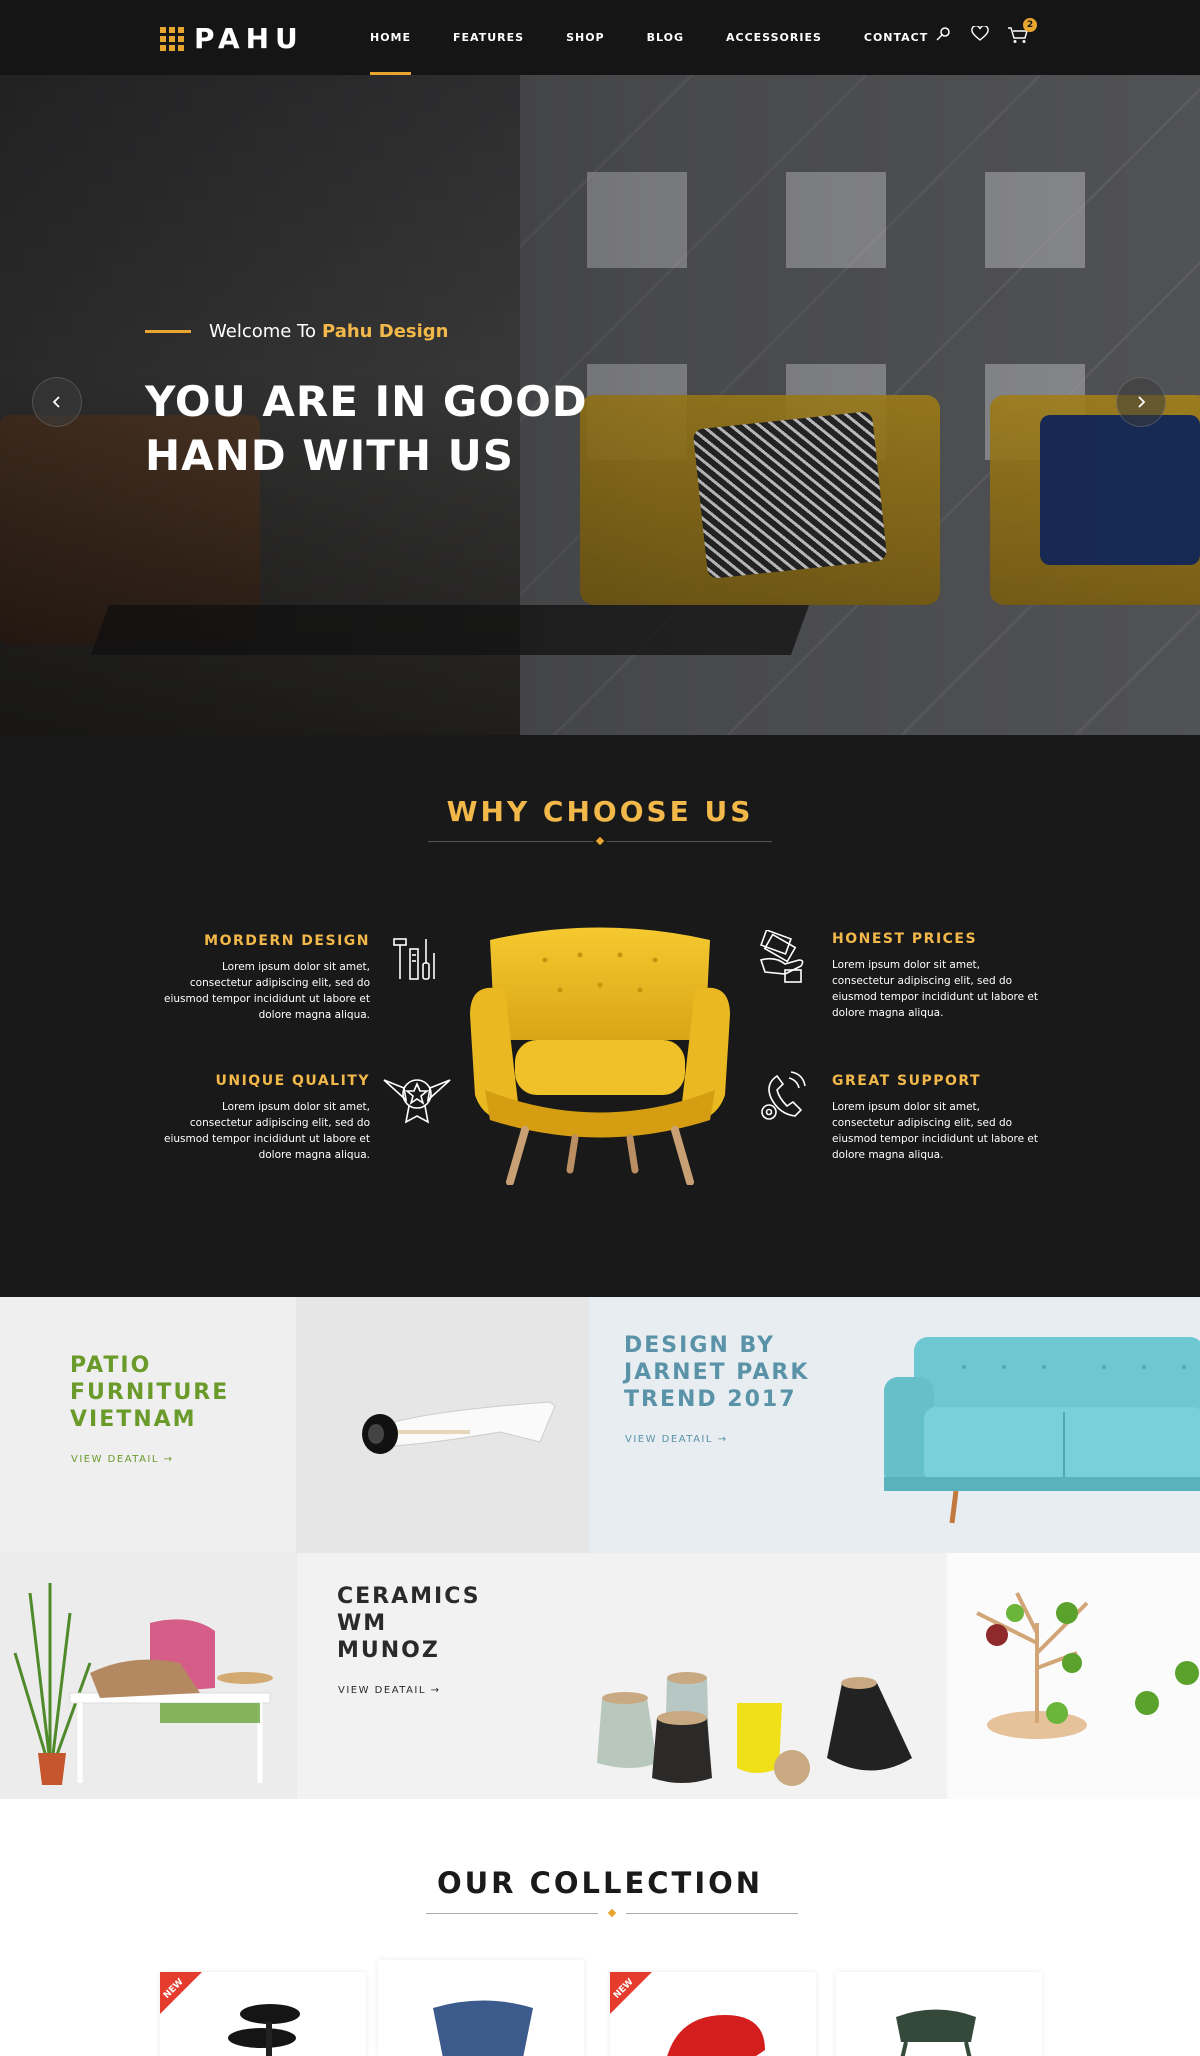  Describe the element at coordinates (600, 1883) in the screenshot. I see `collection-title: OUR COLLECTION` at that location.